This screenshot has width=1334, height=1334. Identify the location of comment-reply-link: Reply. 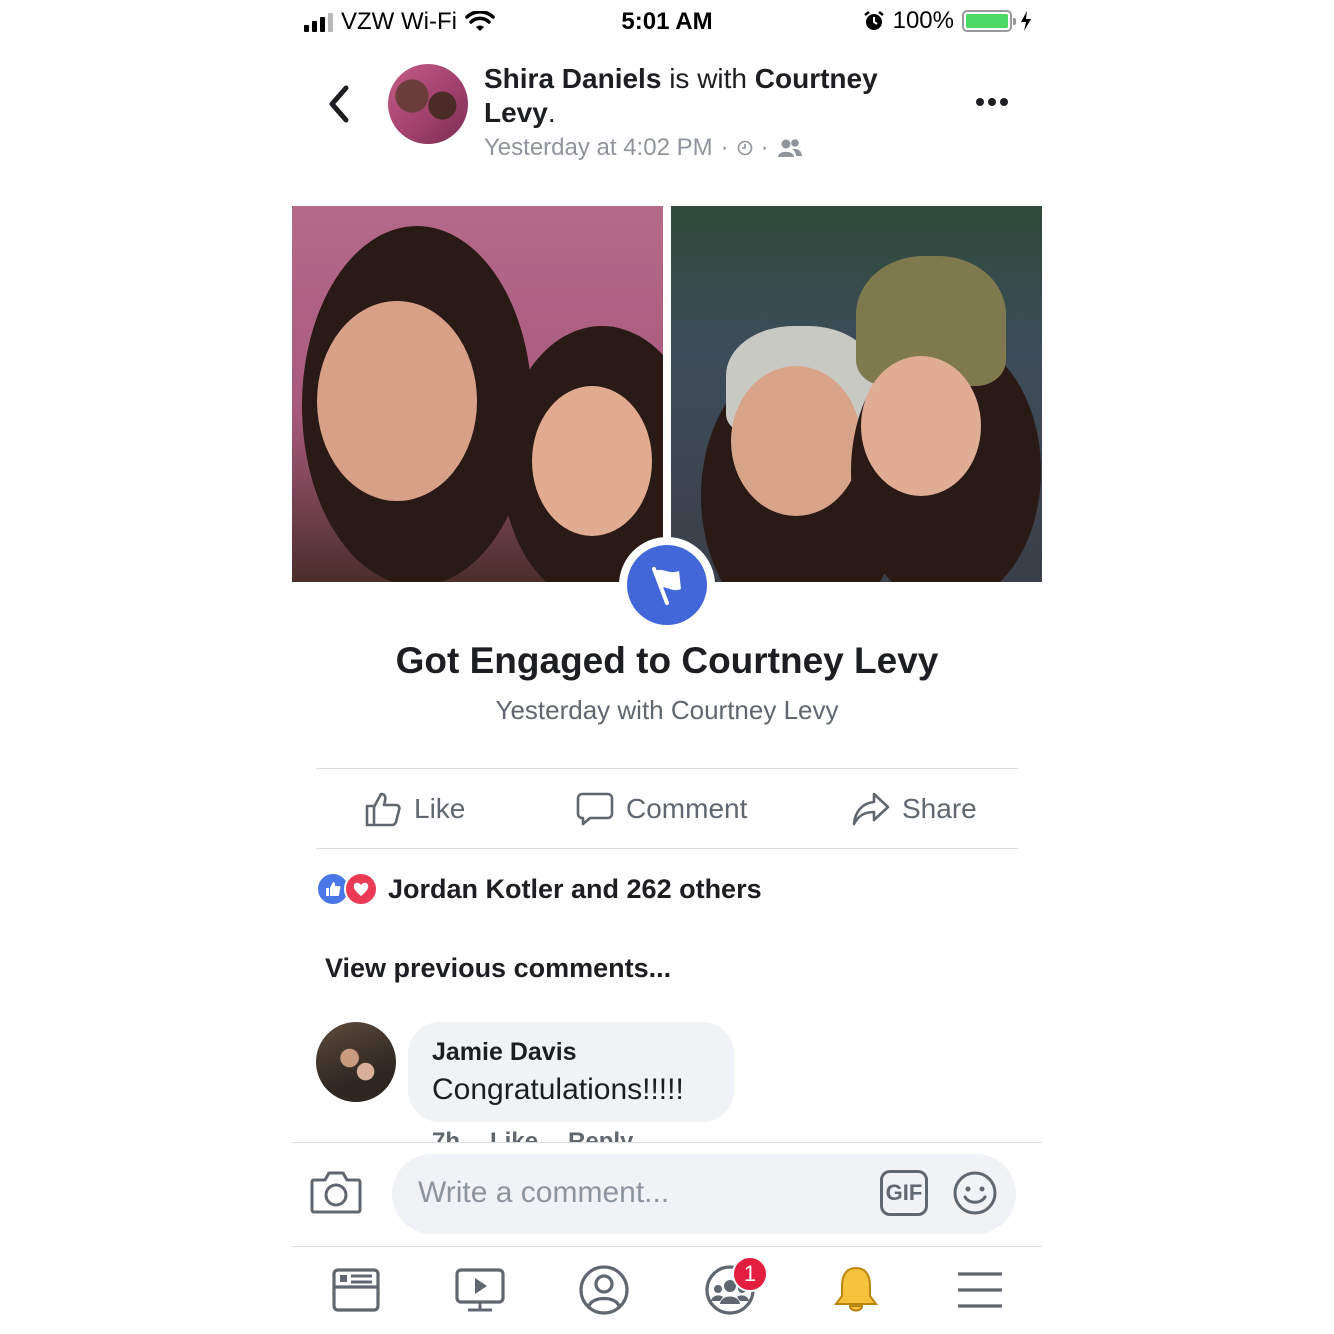
(600, 1135).